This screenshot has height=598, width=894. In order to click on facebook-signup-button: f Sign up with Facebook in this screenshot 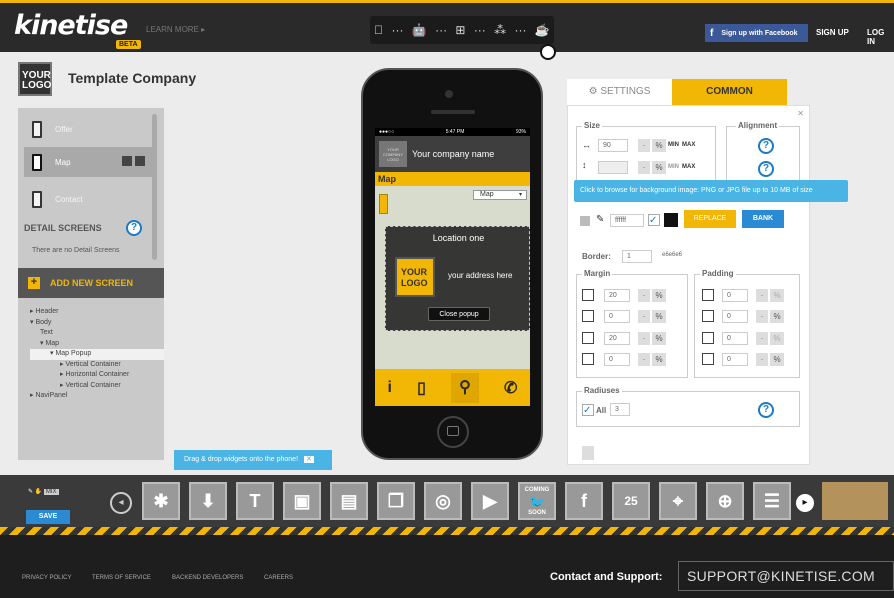, I will do `click(756, 33)`.